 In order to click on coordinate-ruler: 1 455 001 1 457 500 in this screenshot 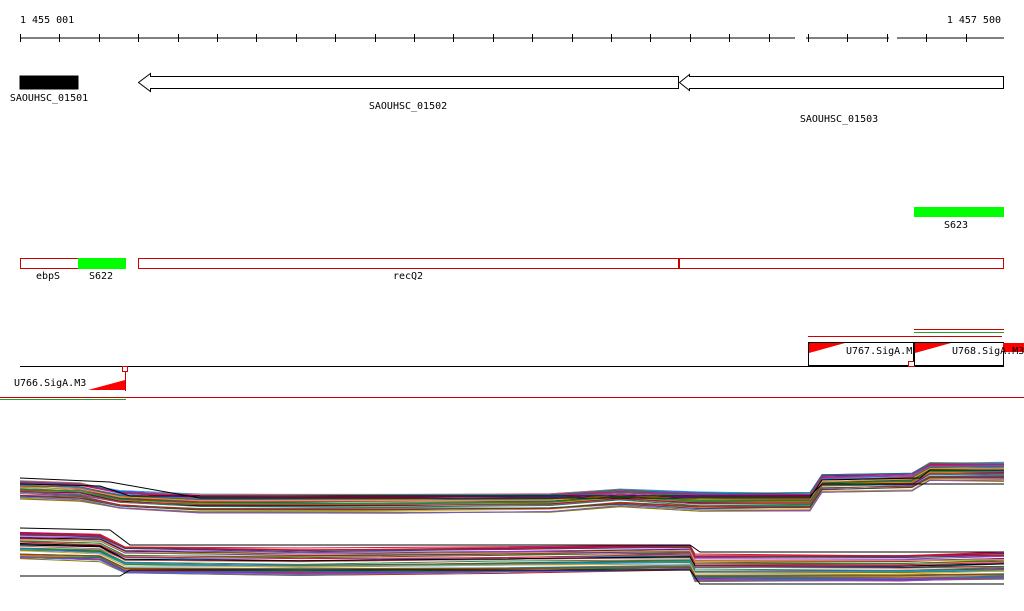, I will do `click(512, 28)`.